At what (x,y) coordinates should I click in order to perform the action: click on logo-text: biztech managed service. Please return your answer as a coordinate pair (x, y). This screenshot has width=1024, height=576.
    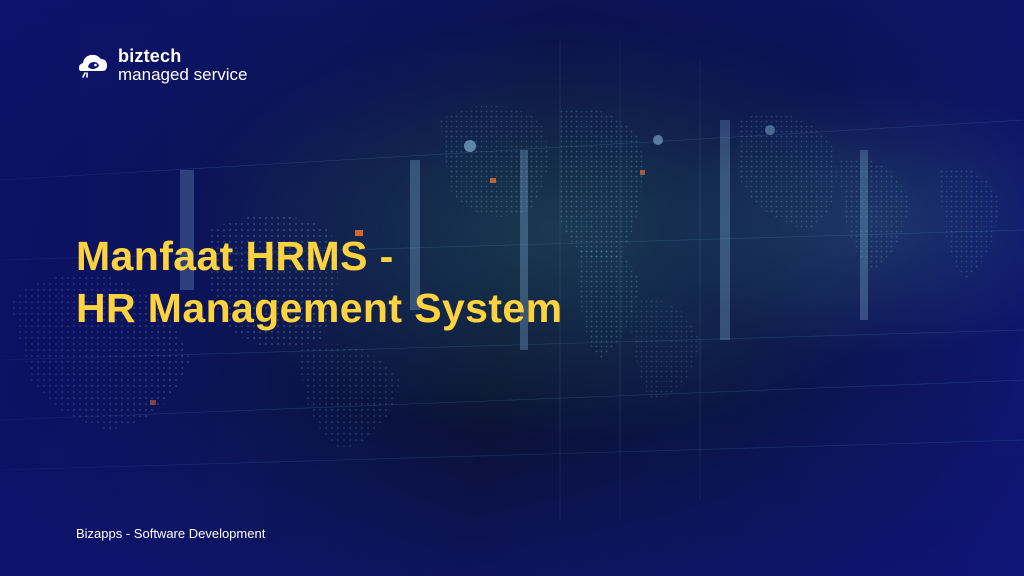
    Looking at the image, I should click on (182, 65).